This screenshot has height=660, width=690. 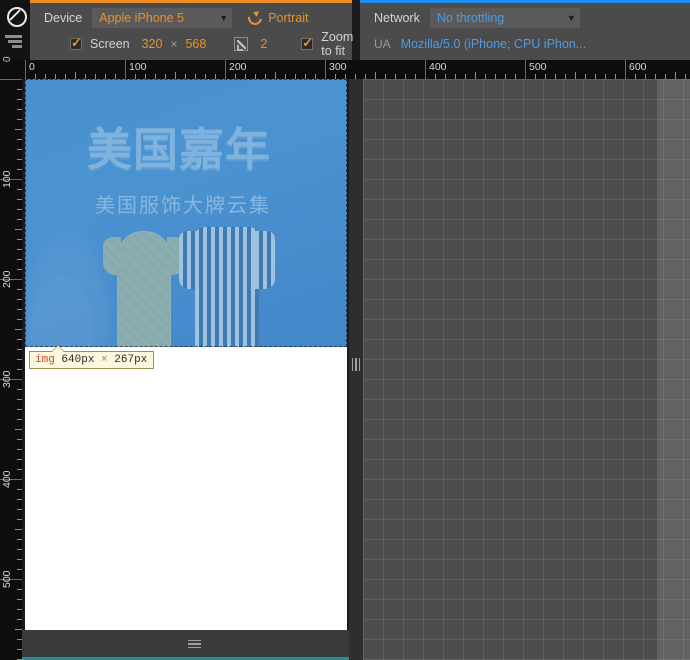 What do you see at coordinates (104, 360) in the screenshot?
I see `tooltip-times: ×` at bounding box center [104, 360].